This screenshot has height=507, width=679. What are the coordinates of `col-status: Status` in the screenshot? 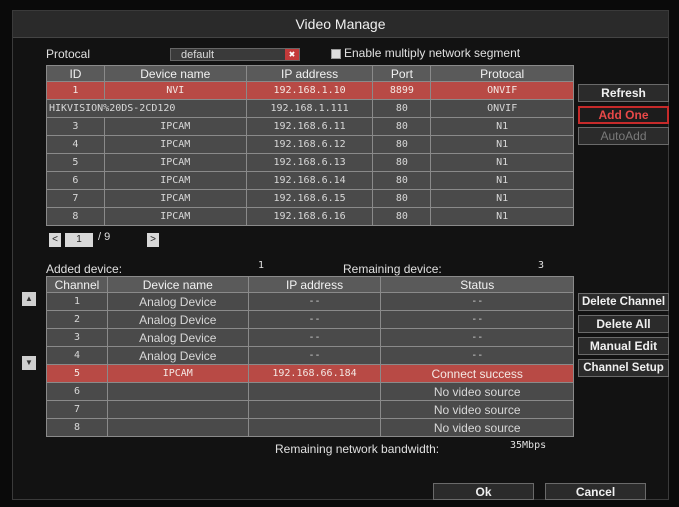 It's located at (477, 284).